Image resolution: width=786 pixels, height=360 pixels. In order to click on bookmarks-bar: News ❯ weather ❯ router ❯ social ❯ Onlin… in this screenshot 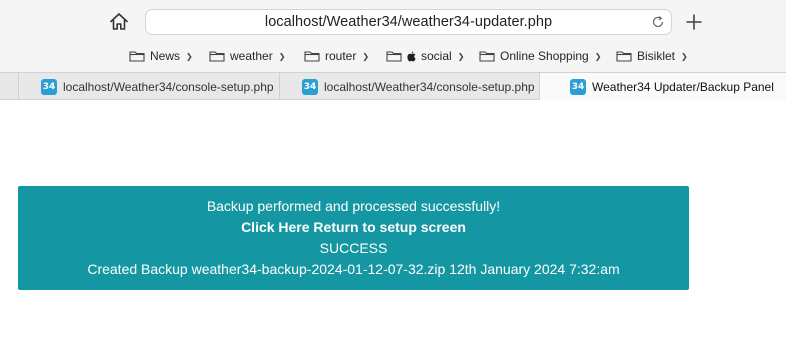, I will do `click(393, 56)`.